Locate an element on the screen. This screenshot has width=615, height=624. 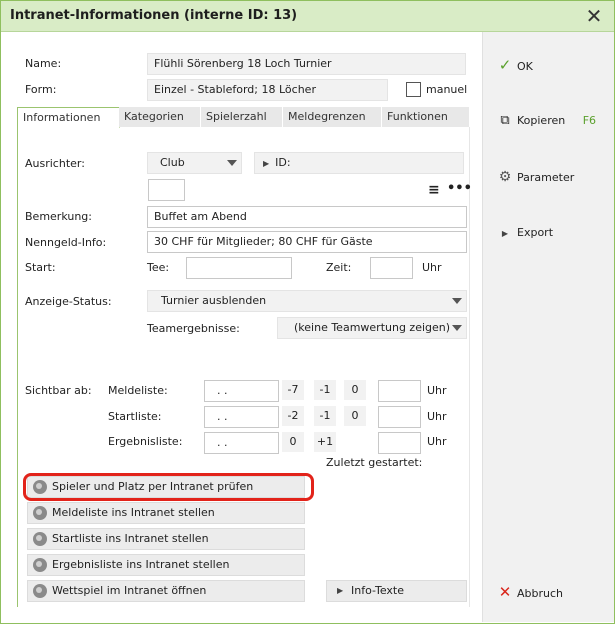
publish-entry-list-button: Meldeliste ins Intranet stellen is located at coordinates (166, 513).